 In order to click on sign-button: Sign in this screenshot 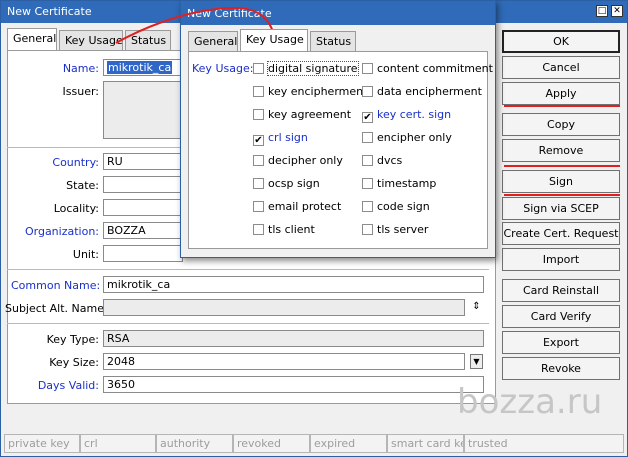, I will do `click(561, 181)`.